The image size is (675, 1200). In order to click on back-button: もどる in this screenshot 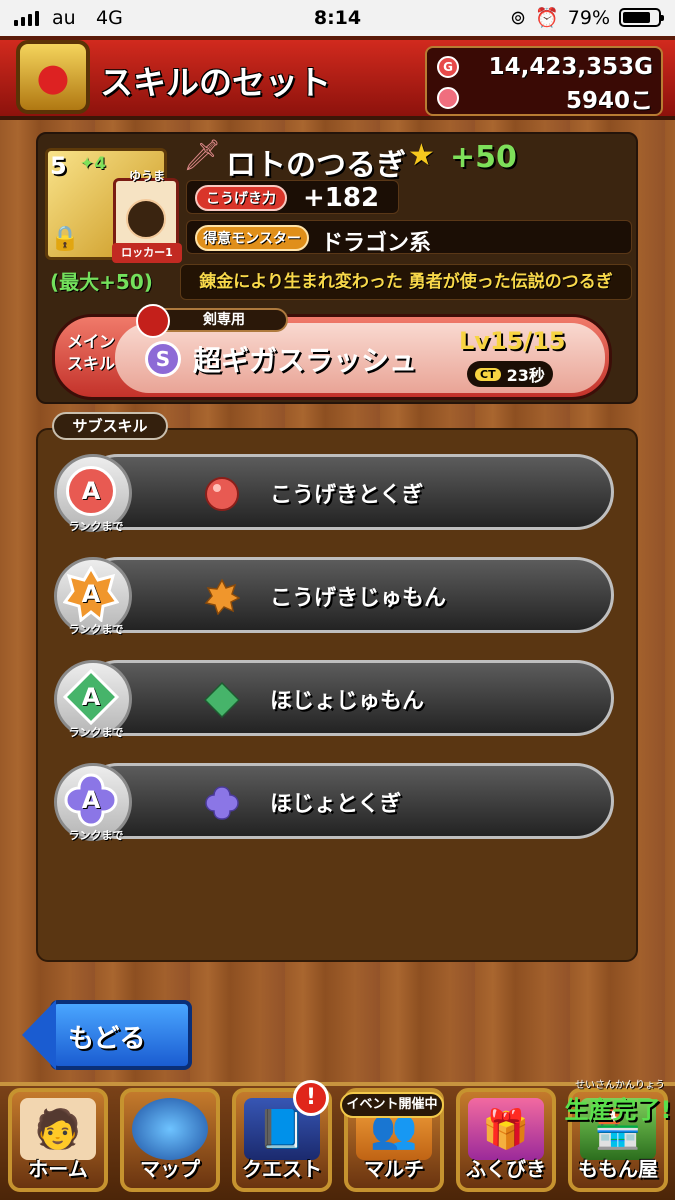, I will do `click(107, 1035)`.